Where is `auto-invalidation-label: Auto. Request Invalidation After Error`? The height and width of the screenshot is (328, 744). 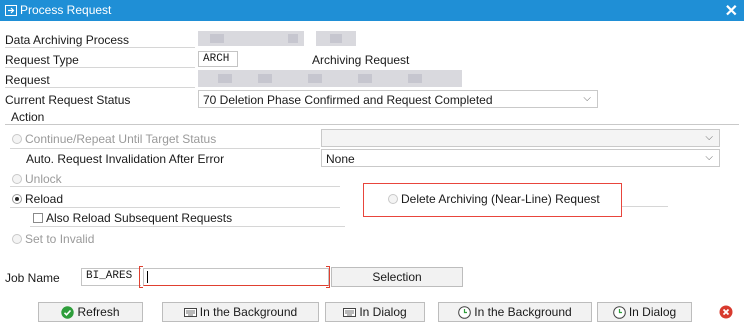
auto-invalidation-label: Auto. Request Invalidation After Error is located at coordinates (125, 159).